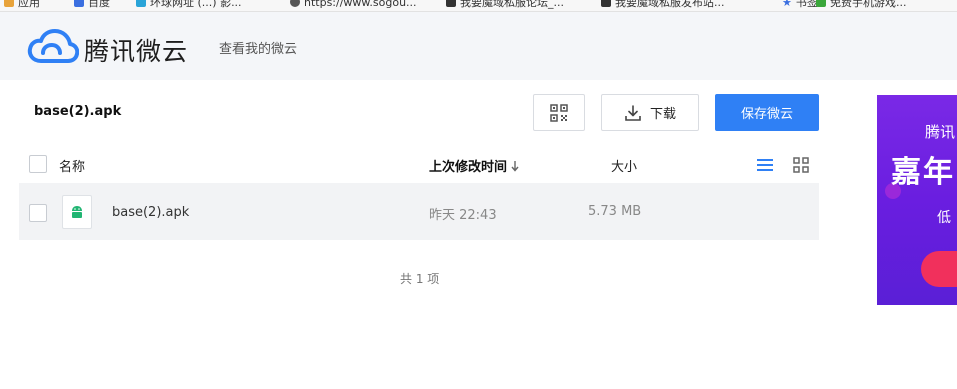  I want to click on ad-line-3: 低, so click(944, 218).